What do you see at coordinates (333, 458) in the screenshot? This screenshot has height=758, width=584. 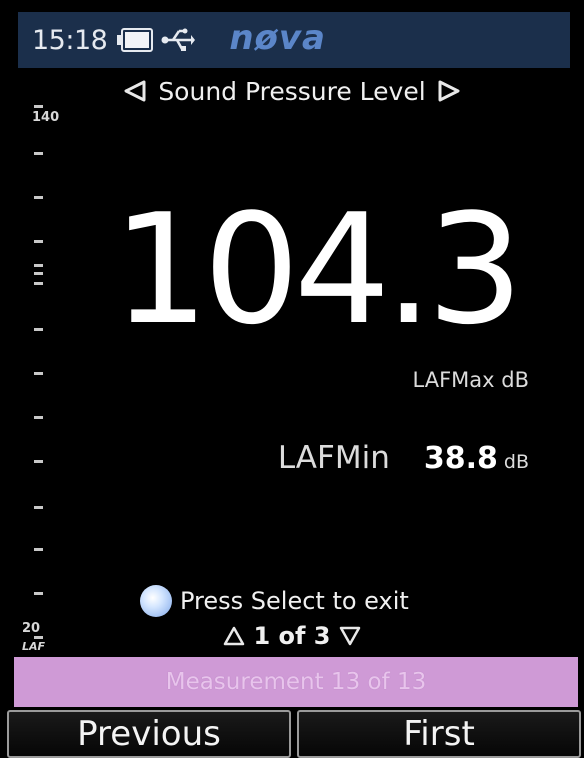 I see `secondary-reading-label: LAFMin` at bounding box center [333, 458].